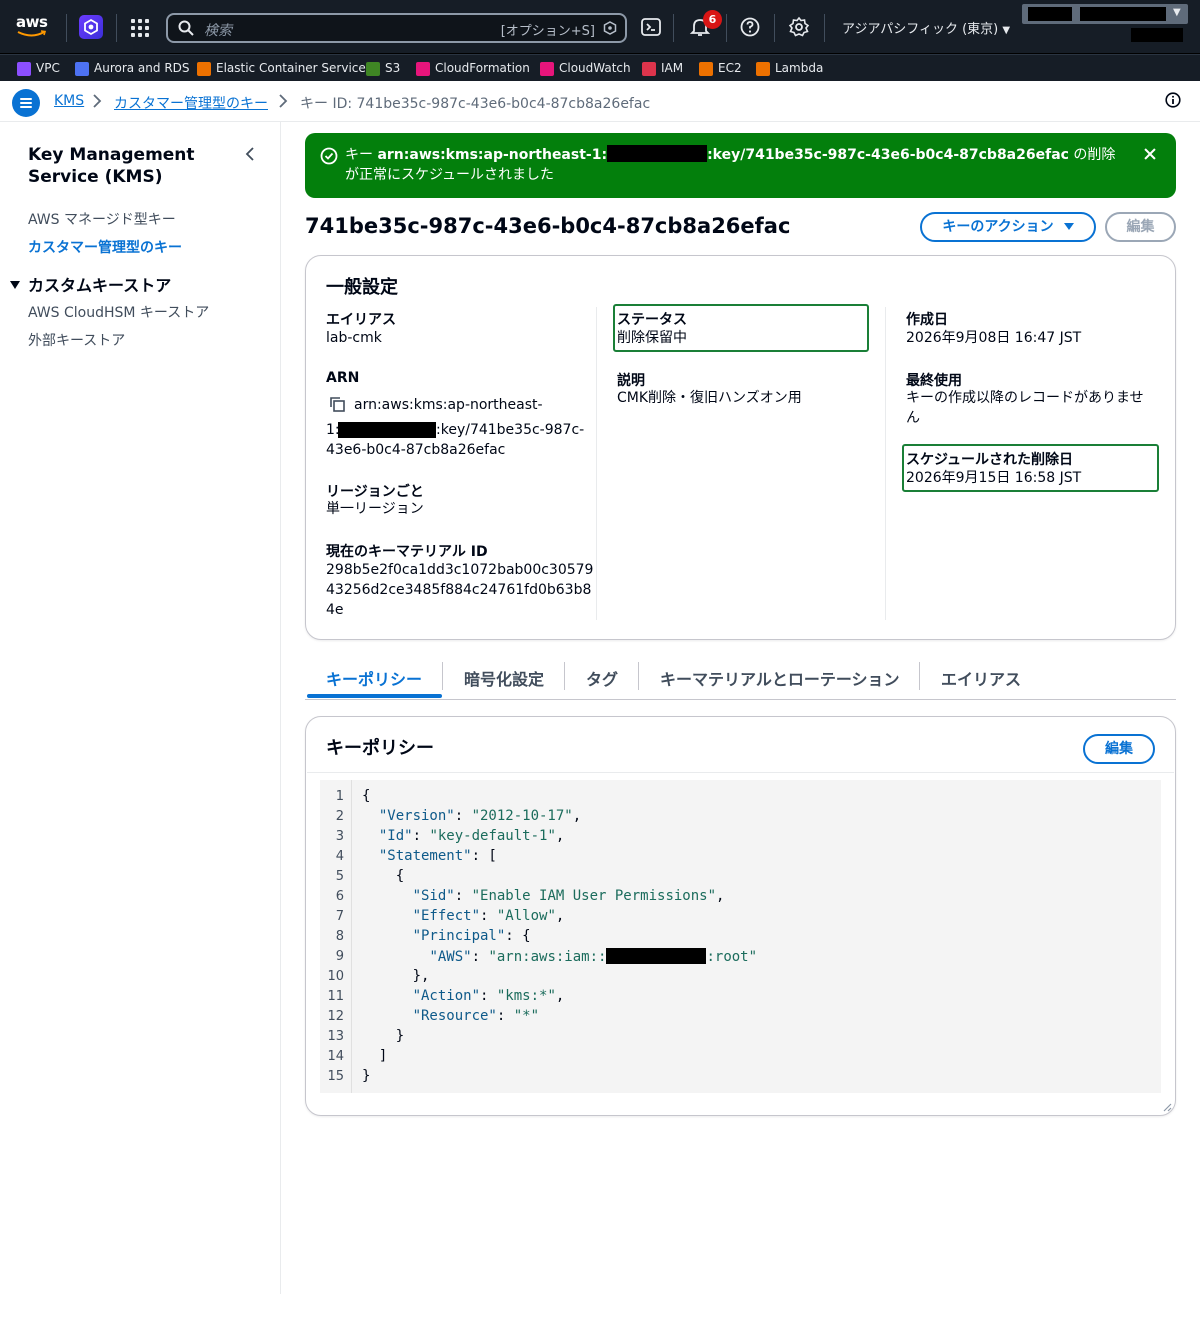 This screenshot has height=1329, width=1200. I want to click on region-selector: アジアパシフィック (東京) ▼, so click(926, 27).